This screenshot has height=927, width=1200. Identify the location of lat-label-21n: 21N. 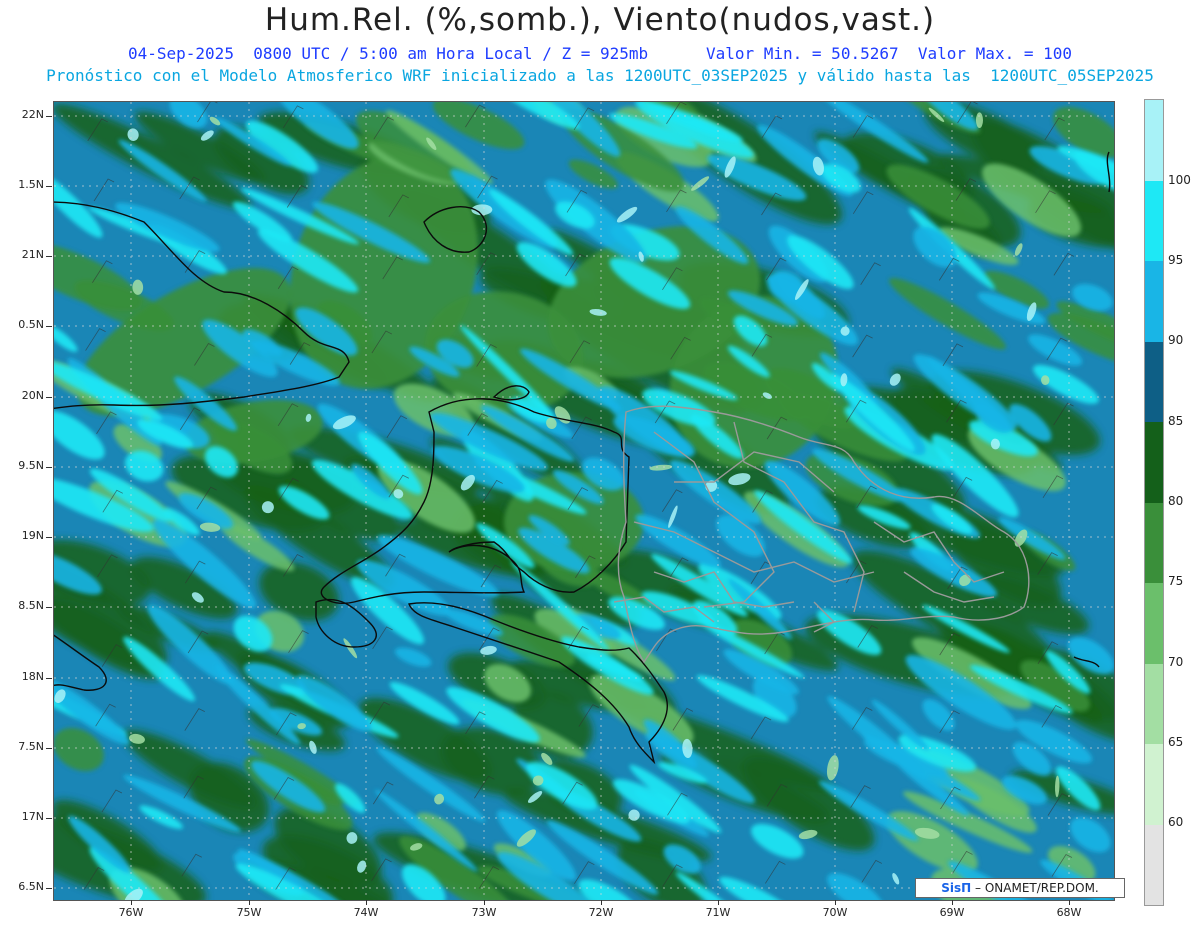
(32, 254).